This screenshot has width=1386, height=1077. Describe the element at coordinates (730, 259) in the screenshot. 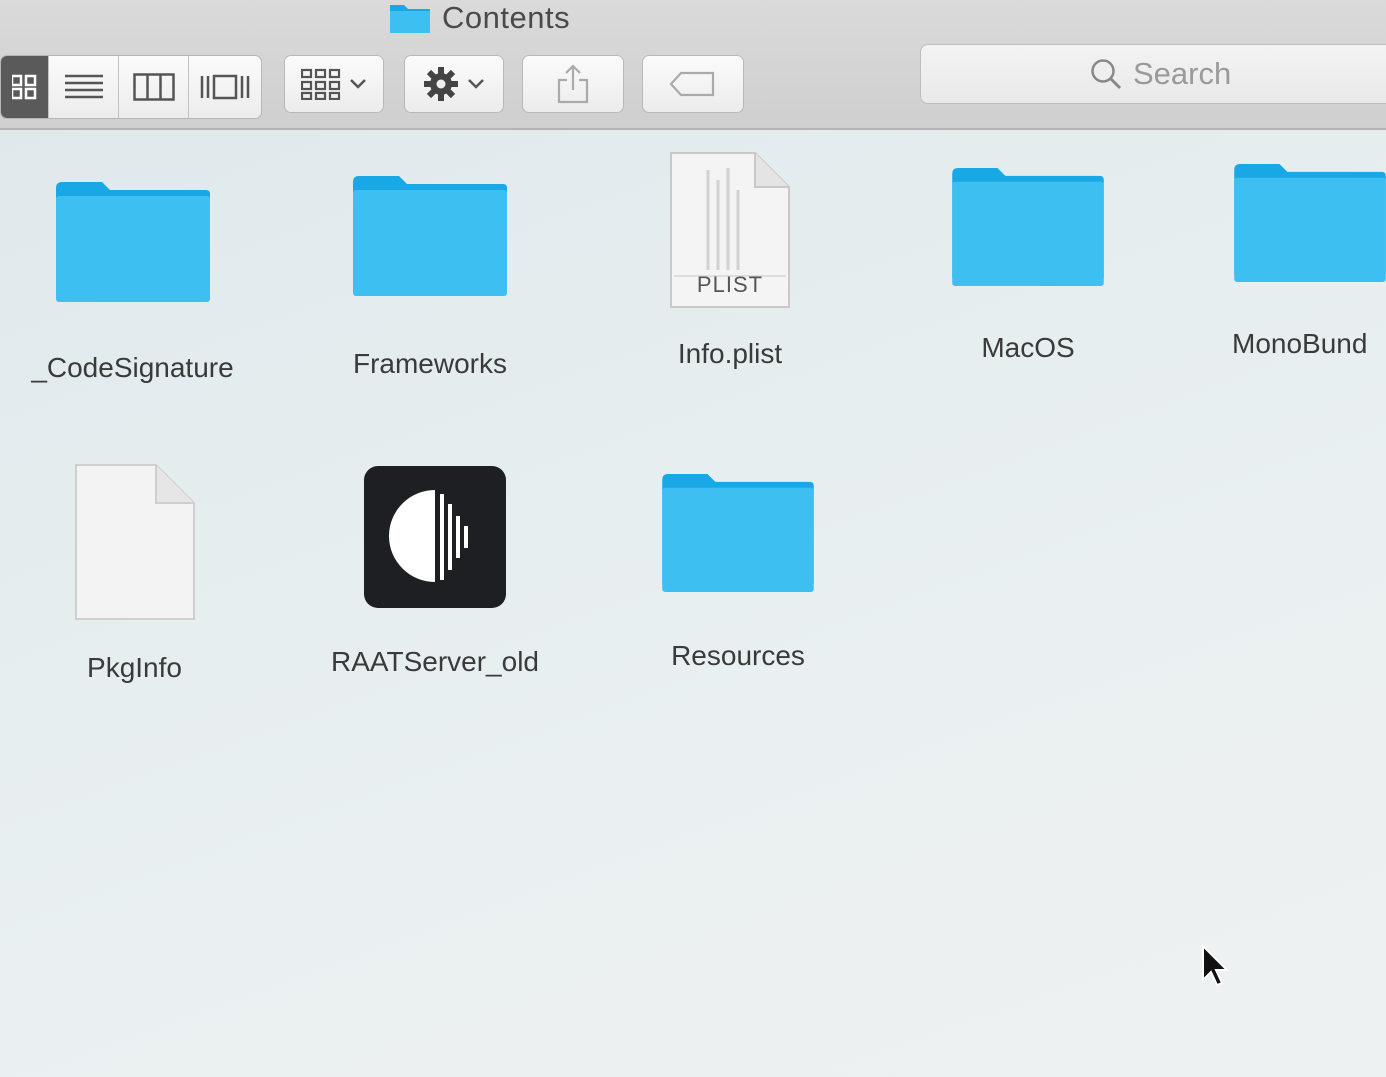

I see `file-item-info-plist: PLIST Info.plist` at that location.